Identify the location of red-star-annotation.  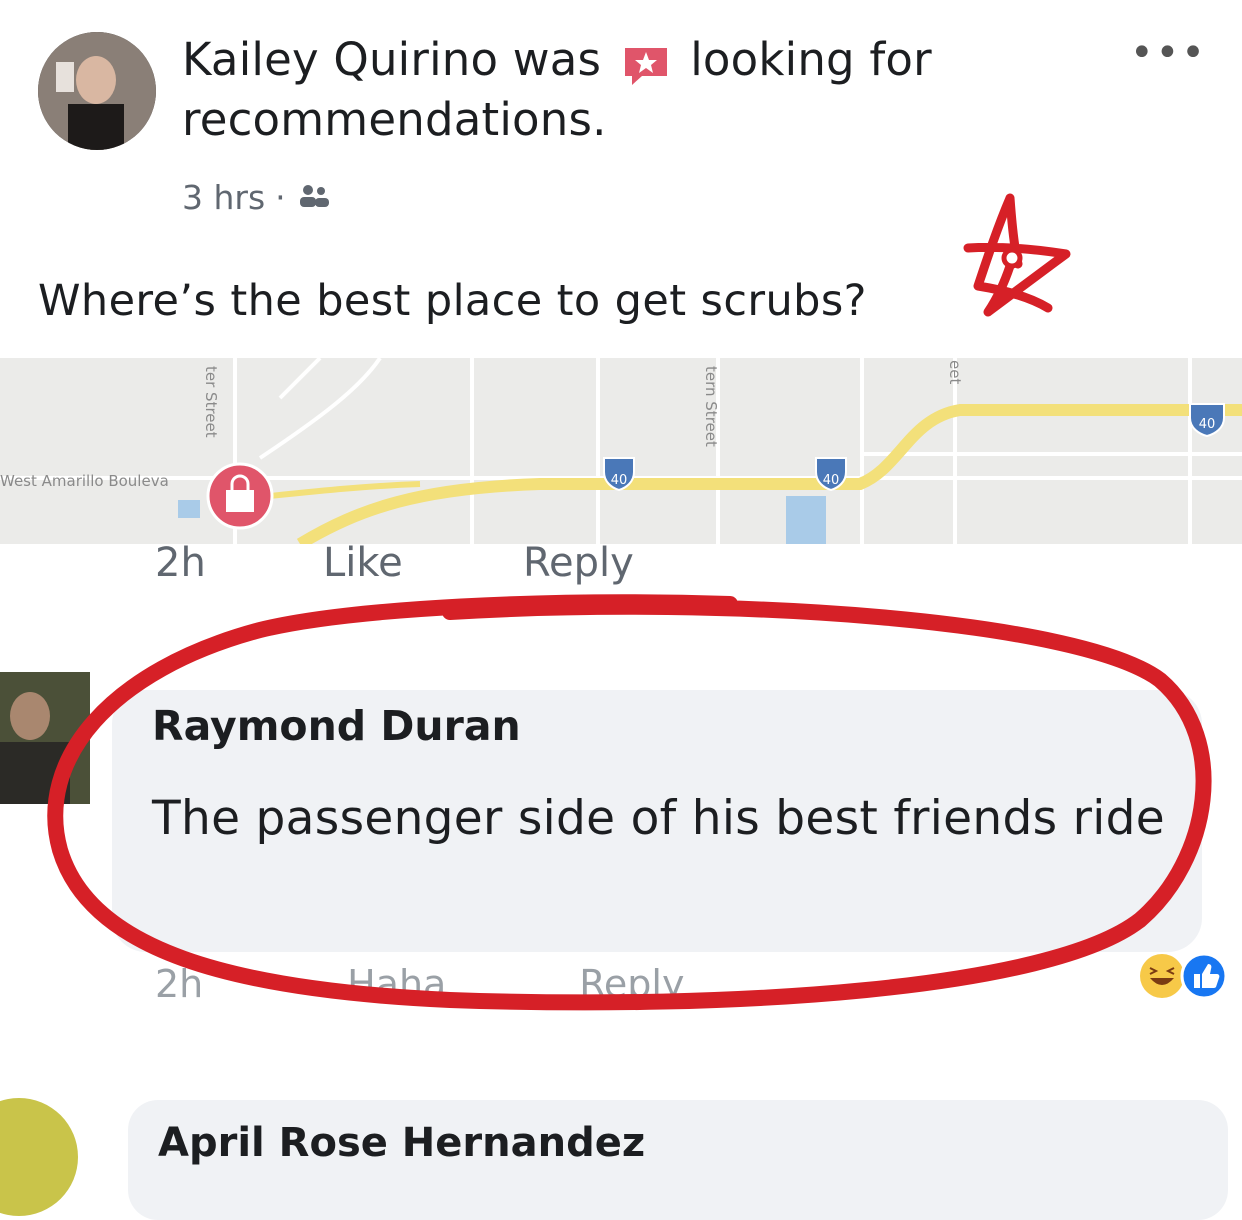
(1017, 255).